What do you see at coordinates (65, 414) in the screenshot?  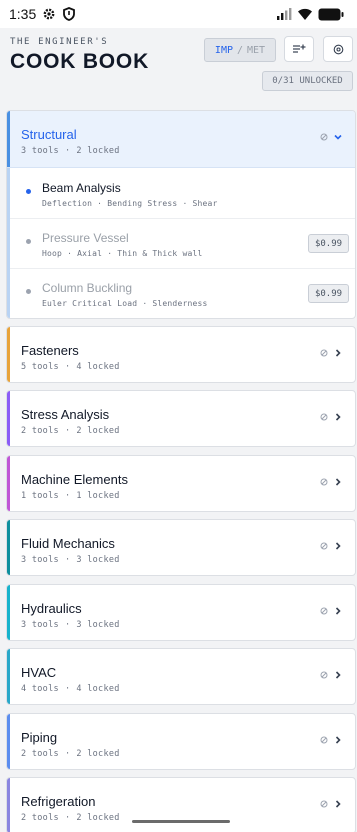 I see `category-name: Stress Analysis` at bounding box center [65, 414].